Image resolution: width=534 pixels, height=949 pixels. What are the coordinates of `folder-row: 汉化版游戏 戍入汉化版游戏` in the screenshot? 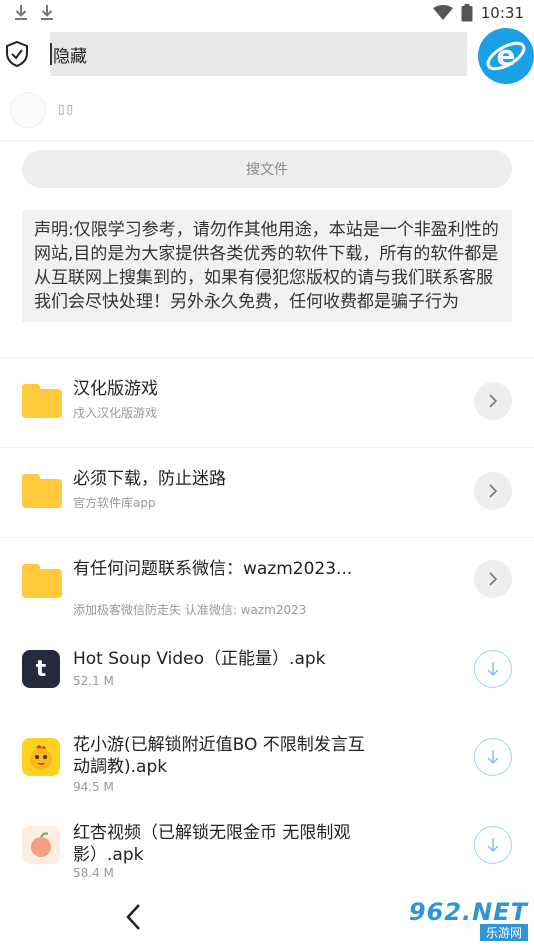 It's located at (267, 403).